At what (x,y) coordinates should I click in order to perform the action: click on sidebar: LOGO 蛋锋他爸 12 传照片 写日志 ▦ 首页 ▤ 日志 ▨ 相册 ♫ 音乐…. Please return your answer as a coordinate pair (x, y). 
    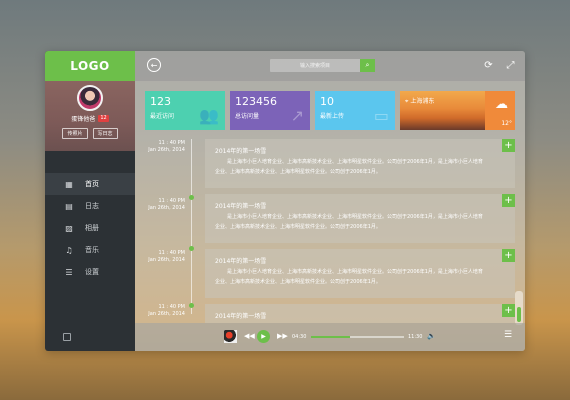
    Looking at the image, I should click on (90, 201).